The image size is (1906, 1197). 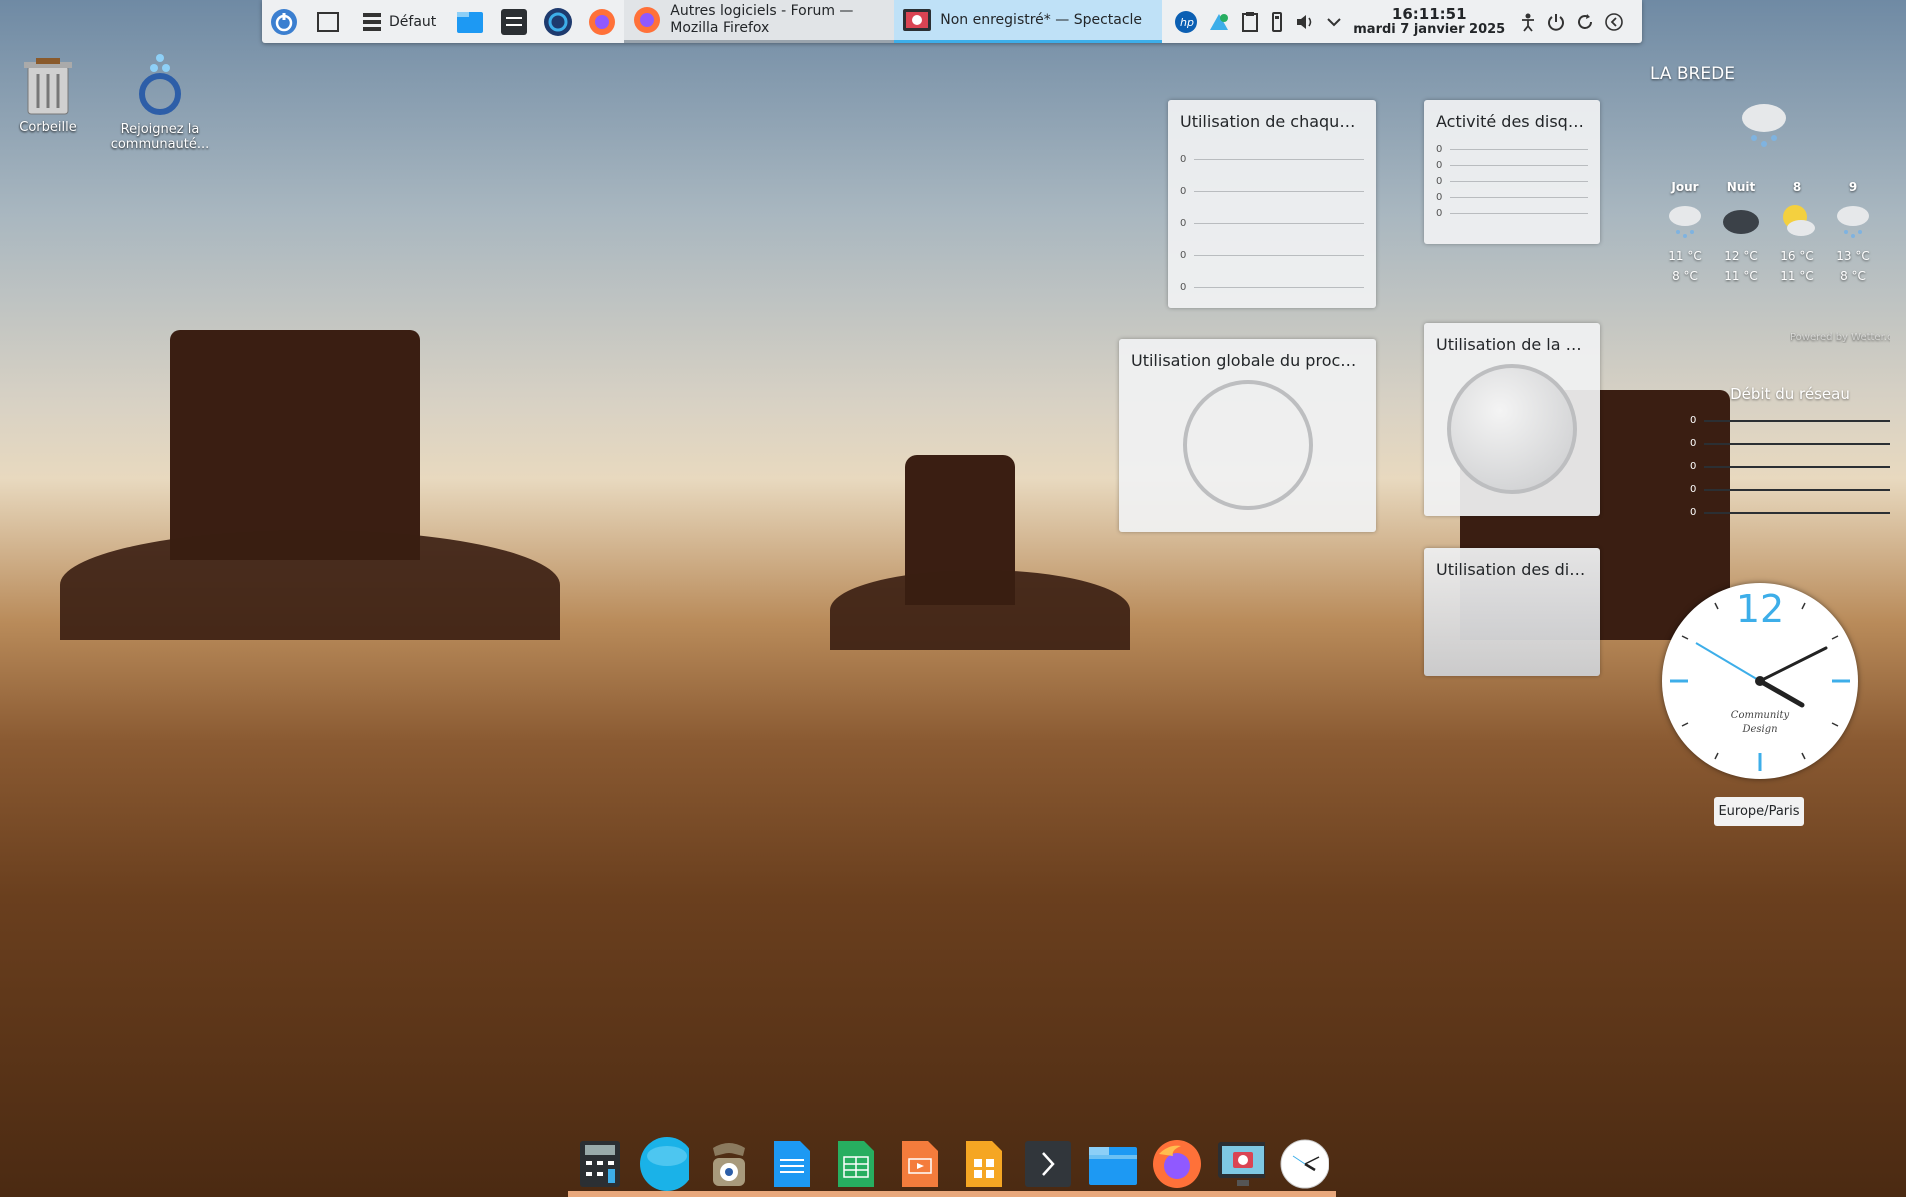 What do you see at coordinates (1790, 454) in the screenshot?
I see `network-widget: Débit du réseau 0 0 0 0 0` at bounding box center [1790, 454].